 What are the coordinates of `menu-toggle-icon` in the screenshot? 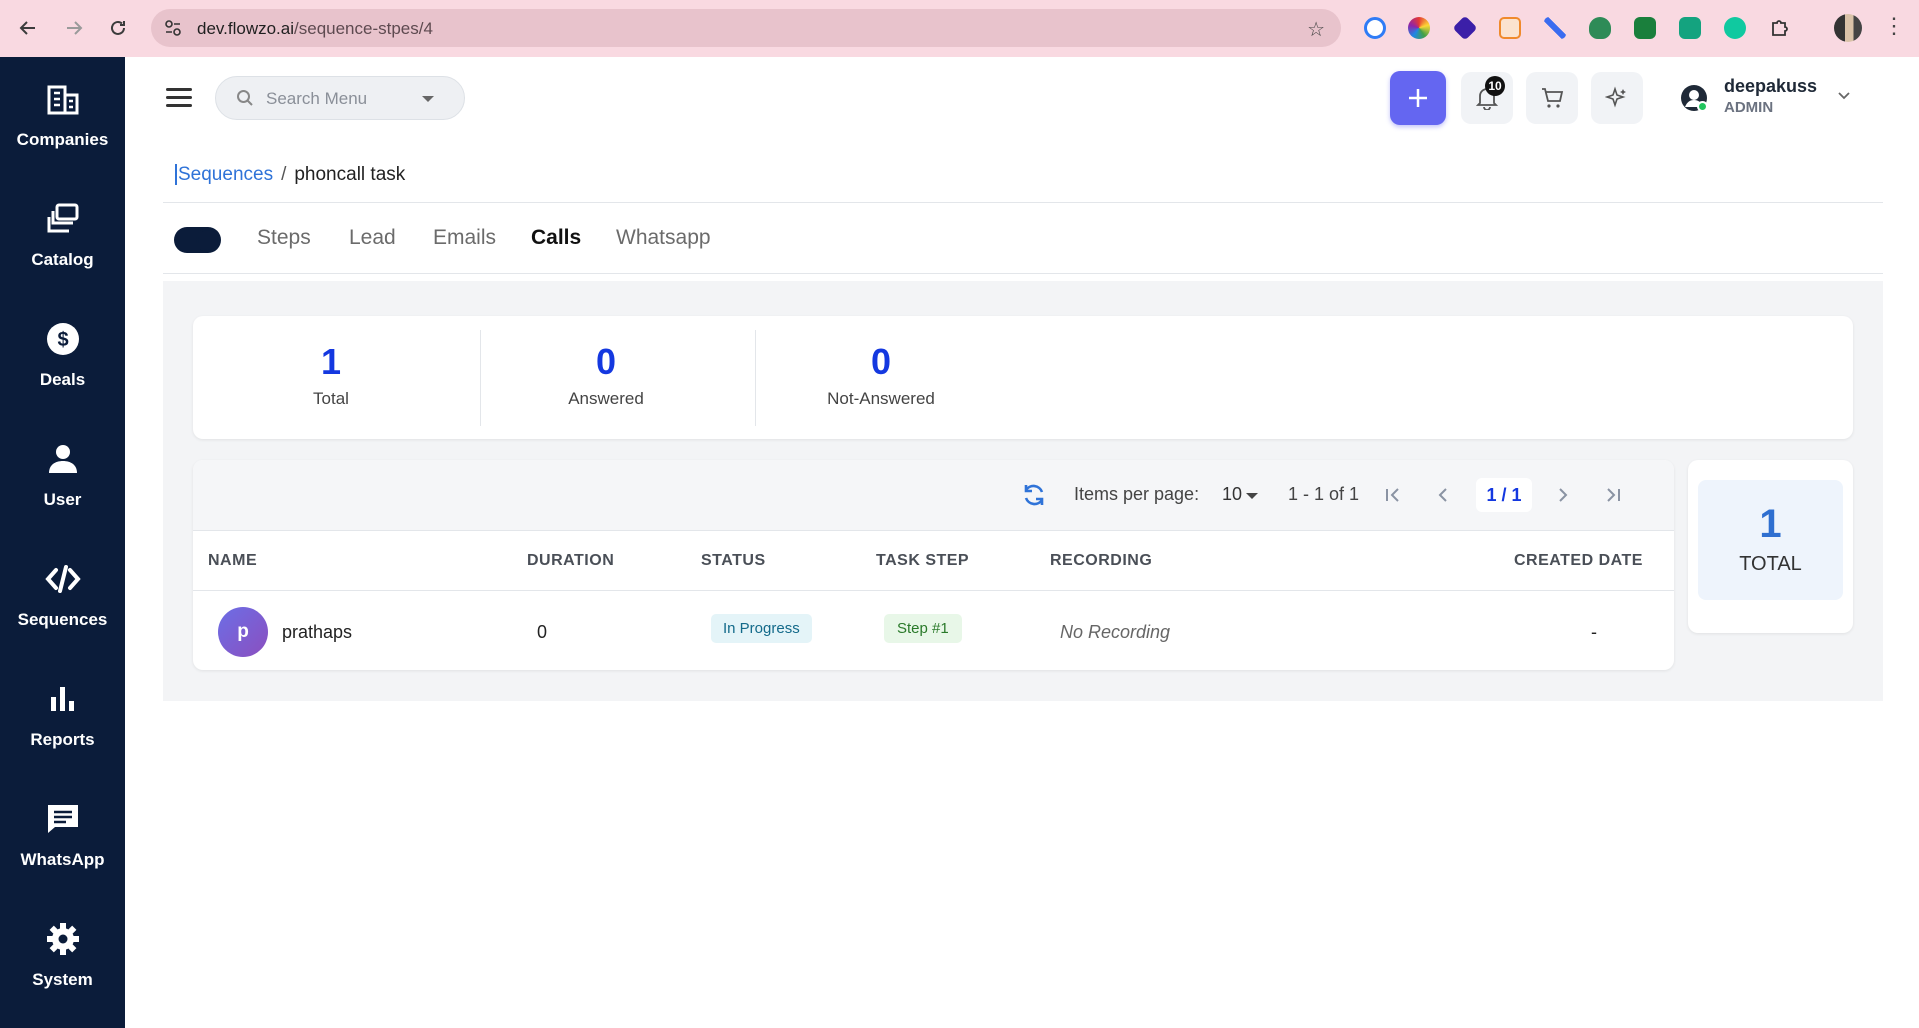 It's located at (179, 99).